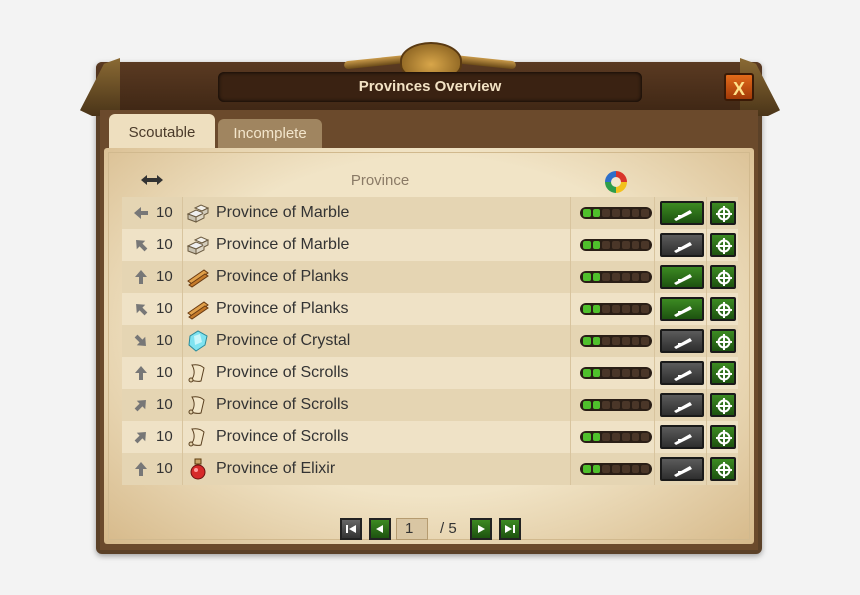  Describe the element at coordinates (283, 340) in the screenshot. I see `province-name: Province of Crystal` at that location.